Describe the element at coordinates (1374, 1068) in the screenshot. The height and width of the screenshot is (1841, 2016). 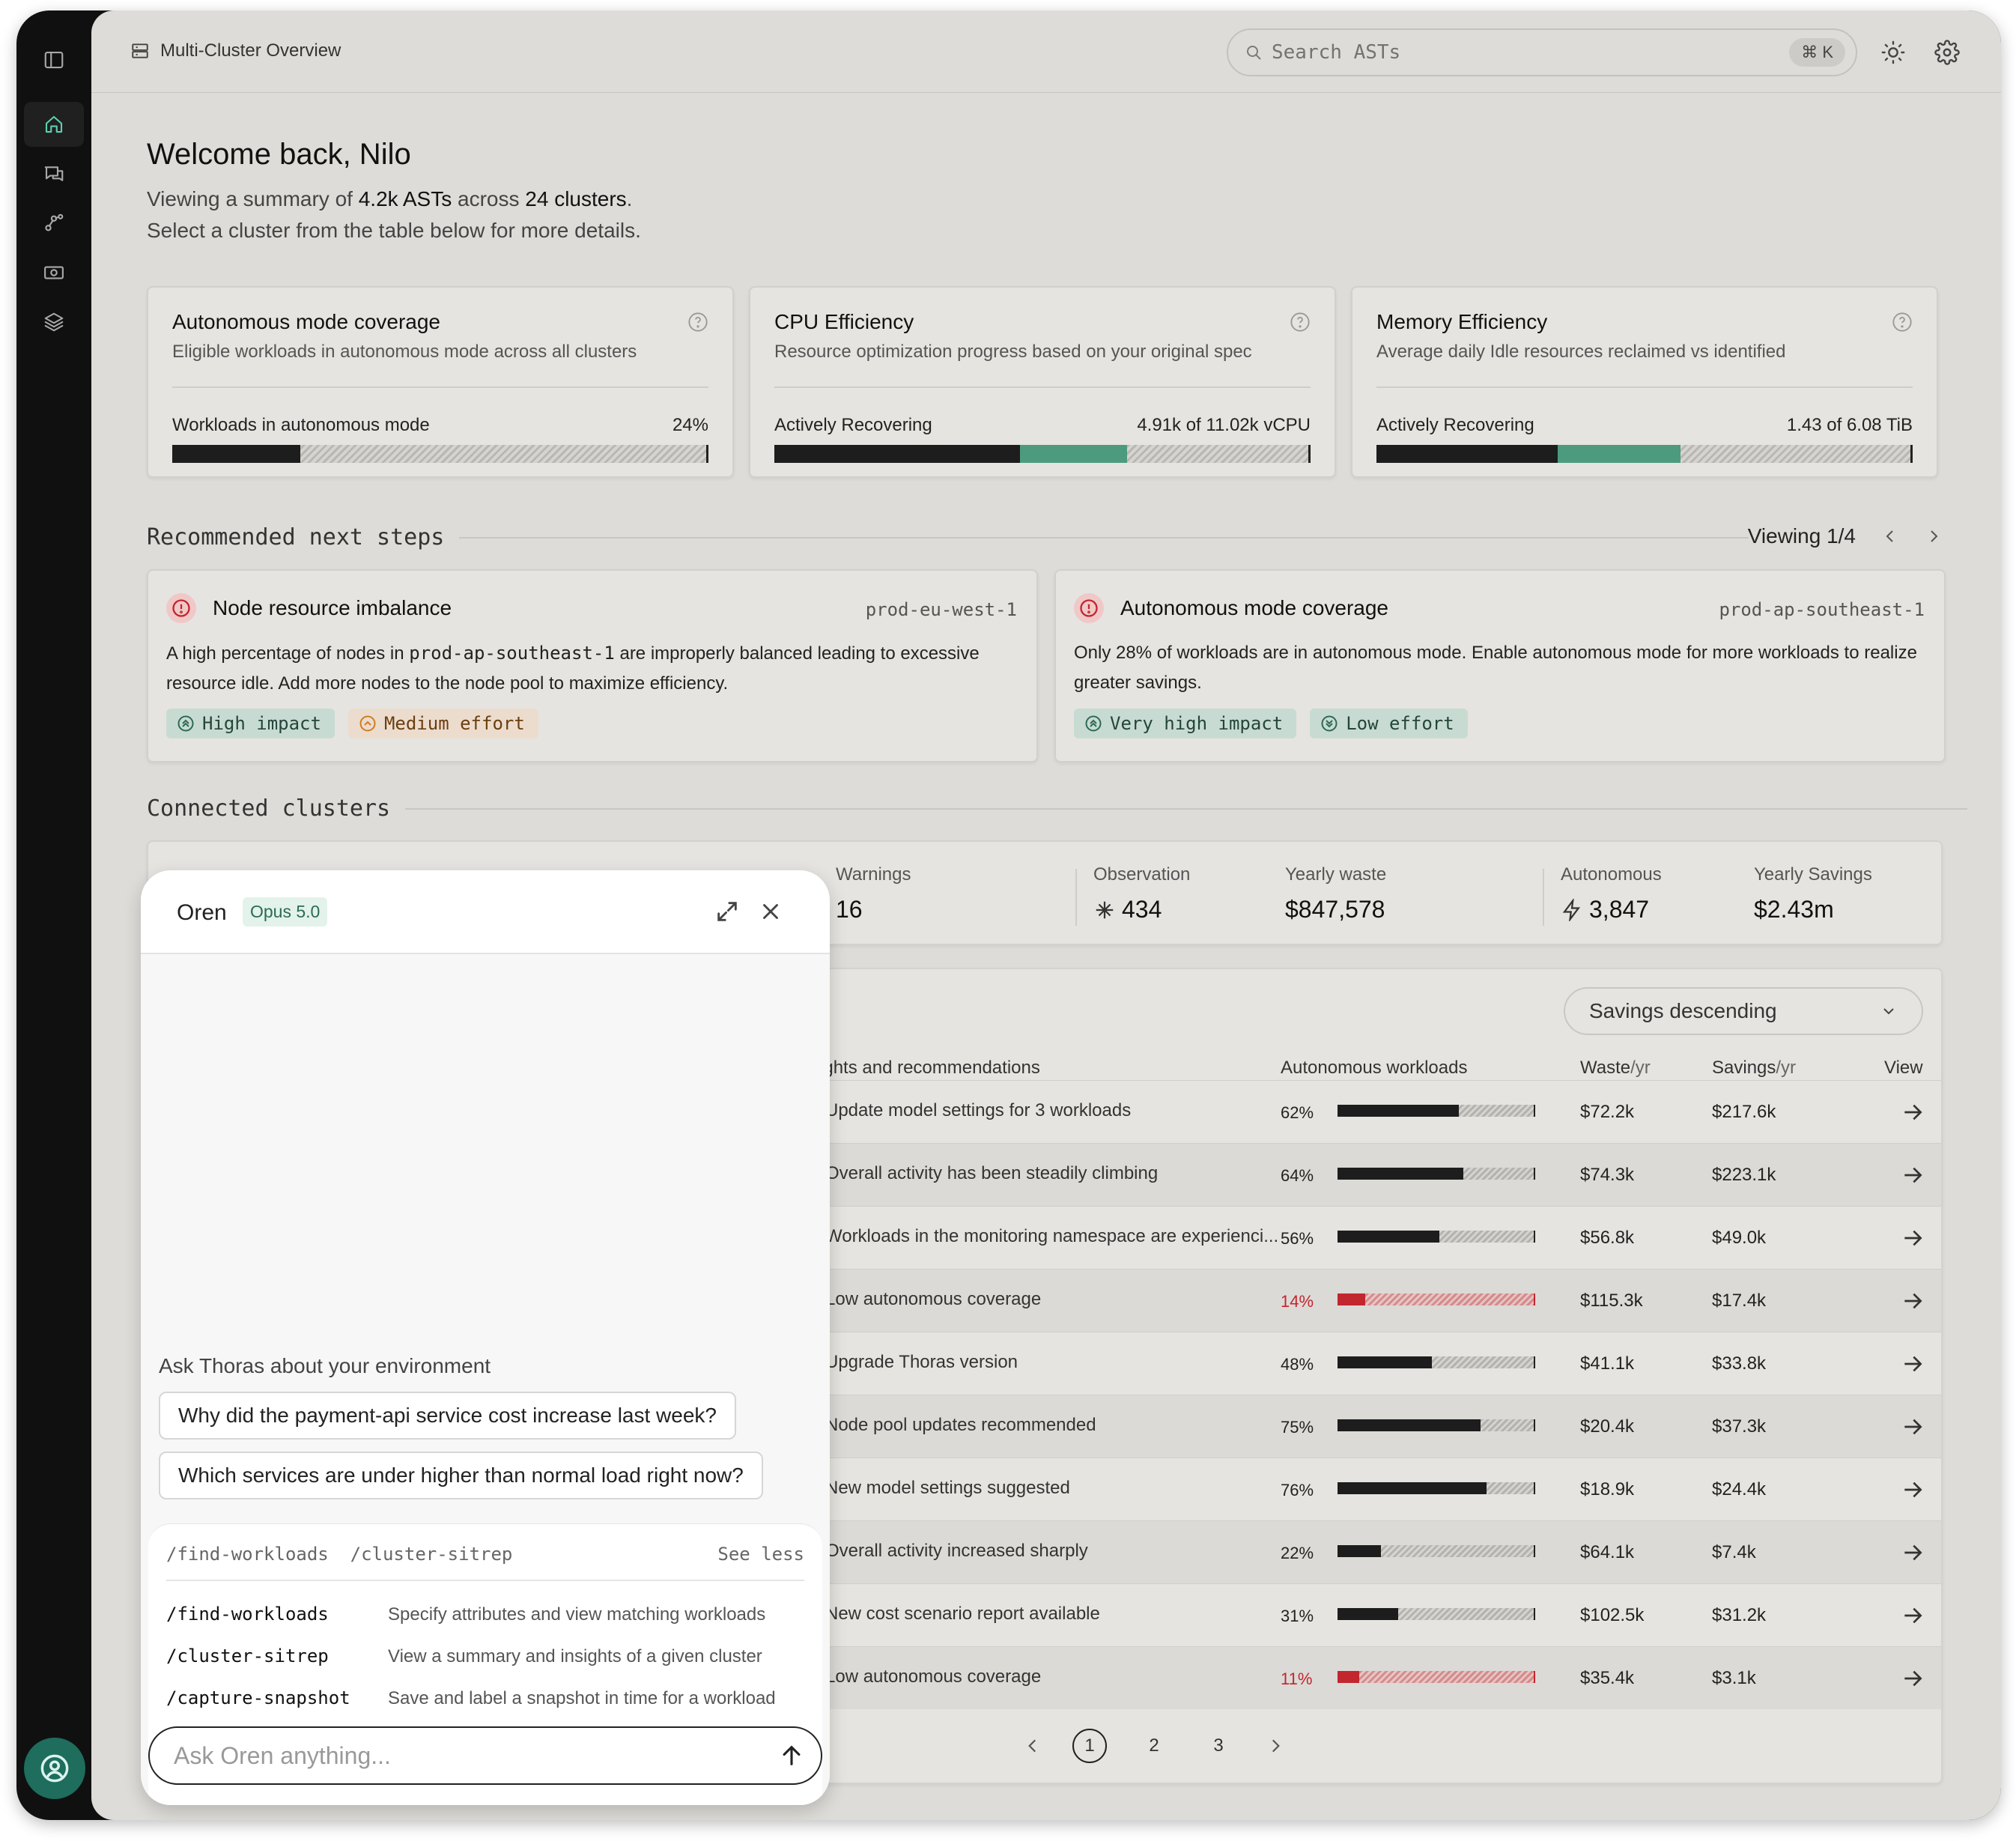
I see `column-header-autonomous: Autonomous workloads` at that location.